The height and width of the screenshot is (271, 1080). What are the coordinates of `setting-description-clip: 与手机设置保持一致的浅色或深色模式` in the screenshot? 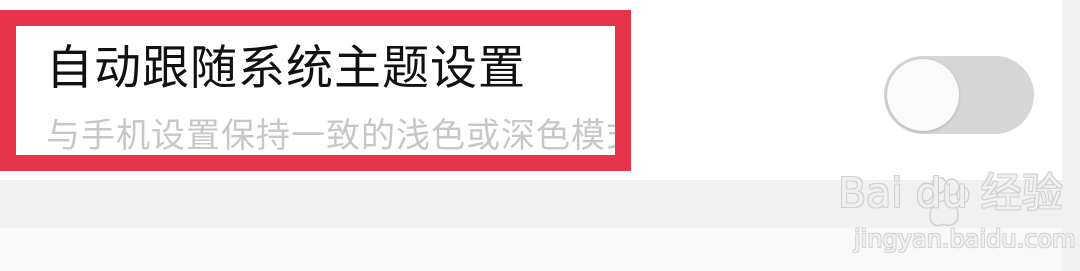 It's located at (330, 135).